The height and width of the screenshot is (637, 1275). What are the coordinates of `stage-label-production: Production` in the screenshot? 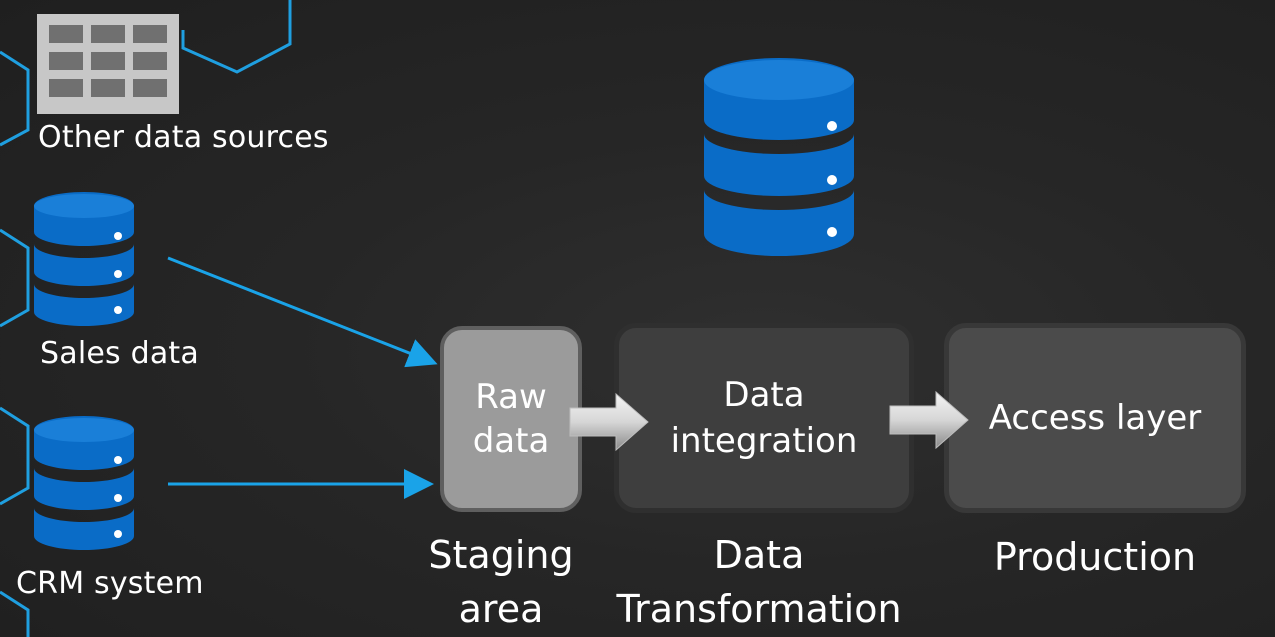 It's located at (1095, 557).